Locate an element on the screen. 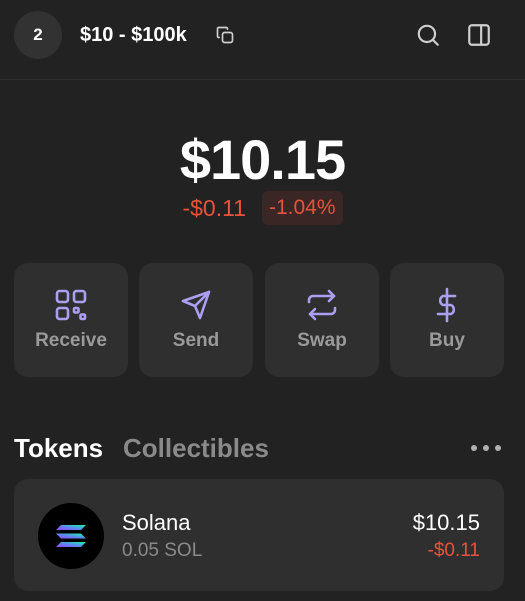 This screenshot has width=525, height=601. solana-icon is located at coordinates (71, 536).